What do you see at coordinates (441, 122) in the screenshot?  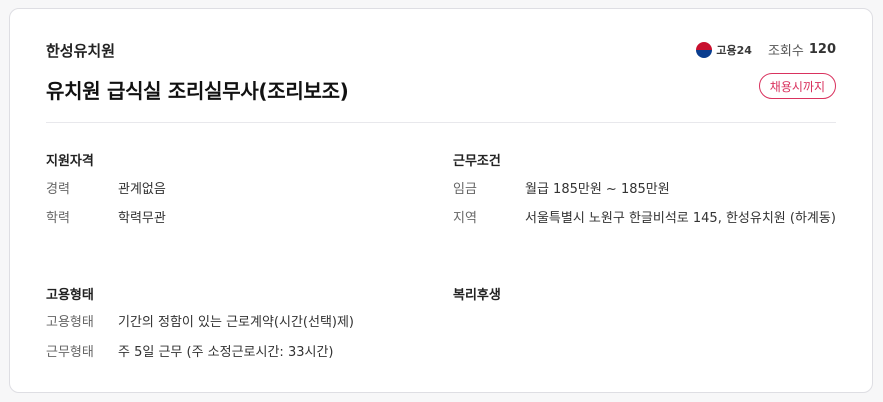 I see `divider` at bounding box center [441, 122].